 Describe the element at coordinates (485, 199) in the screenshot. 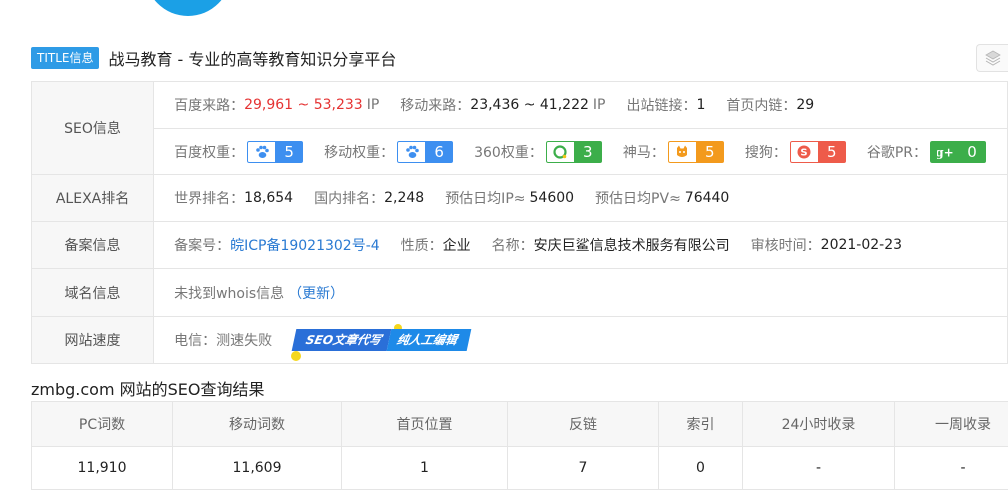

I see `daily-ip-label: 预估日均IP≈` at that location.